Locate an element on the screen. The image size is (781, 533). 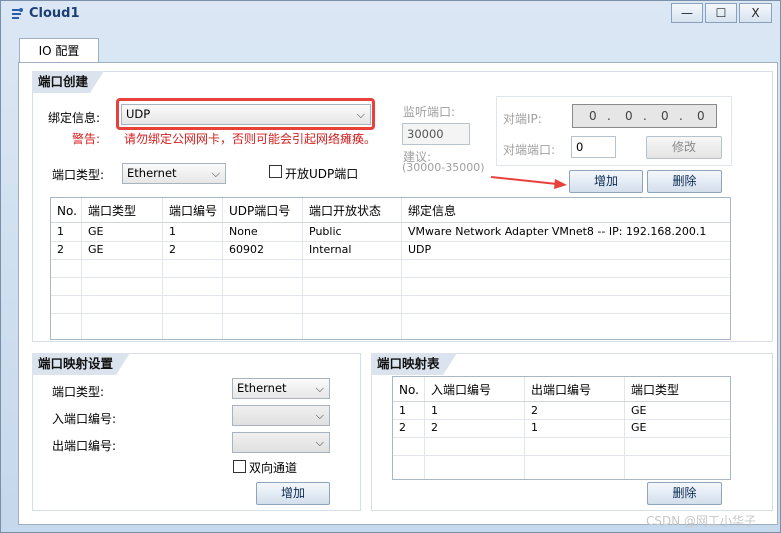
mapping-port-type-select: Ethernet ⌵ is located at coordinates (281, 388).